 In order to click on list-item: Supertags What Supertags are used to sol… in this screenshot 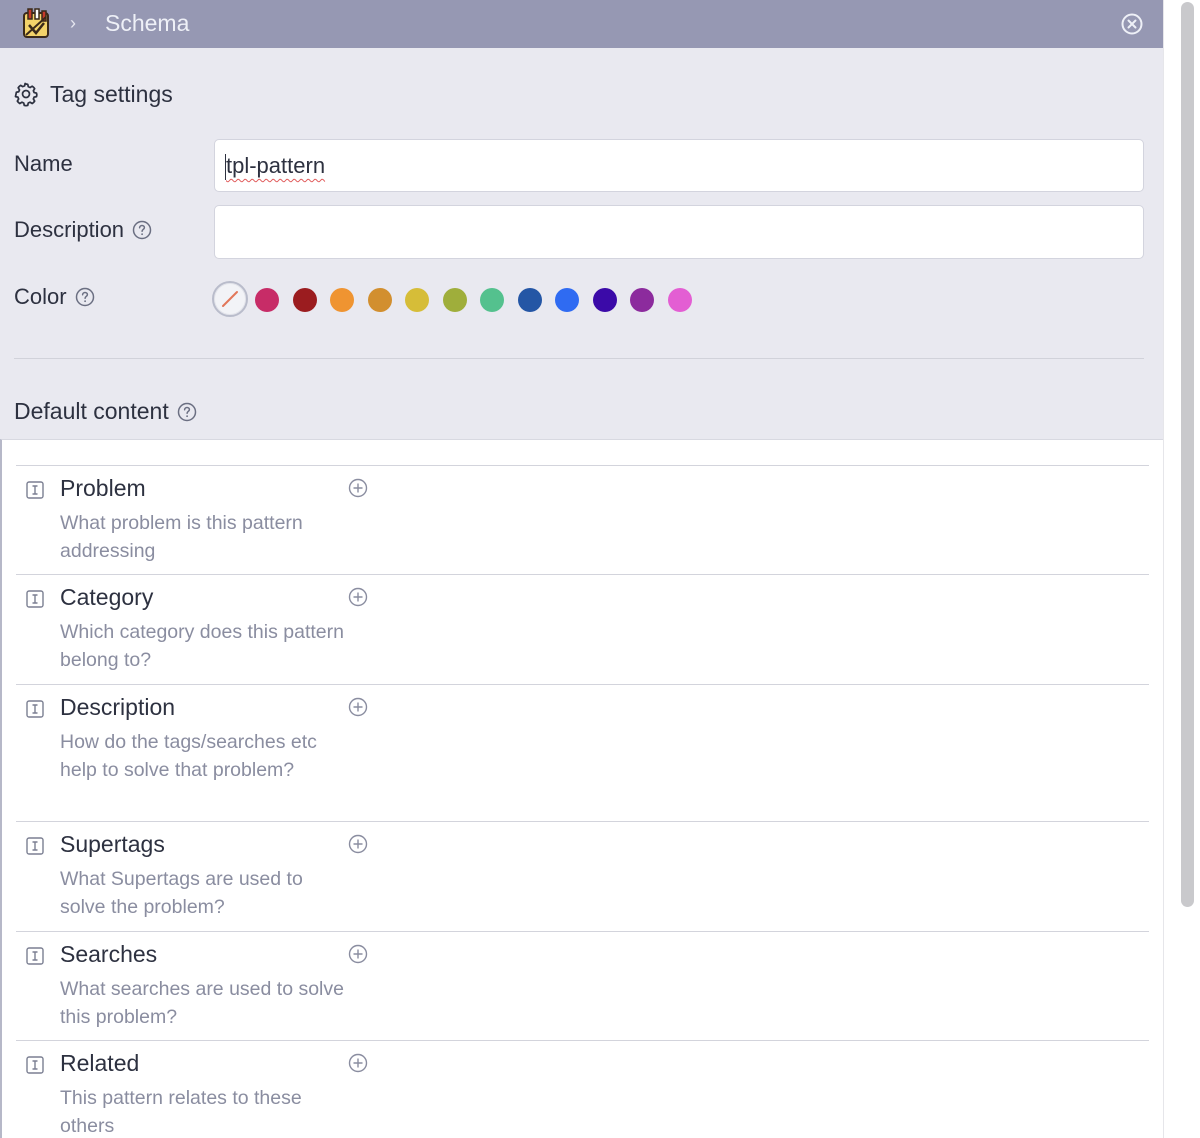, I will do `click(582, 869)`.